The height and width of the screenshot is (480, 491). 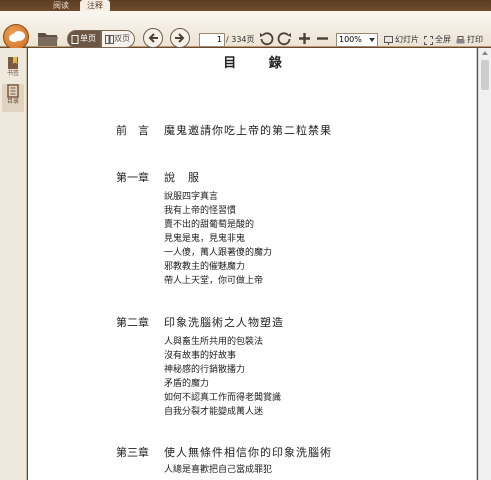 What do you see at coordinates (222, 356) in the screenshot?
I see `toc-item: 沒有故事的好故事` at bounding box center [222, 356].